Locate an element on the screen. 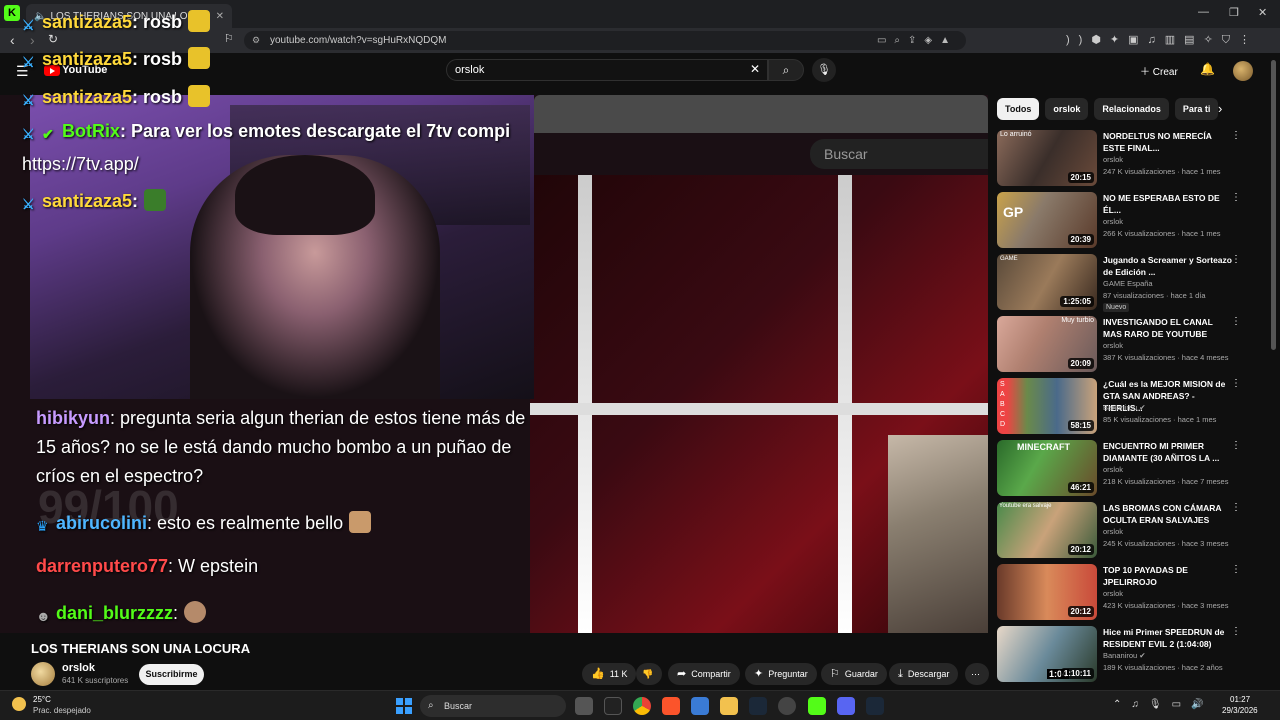 Image resolution: width=1280 pixels, height=720 pixels. steam-app-icon is located at coordinates (875, 706).